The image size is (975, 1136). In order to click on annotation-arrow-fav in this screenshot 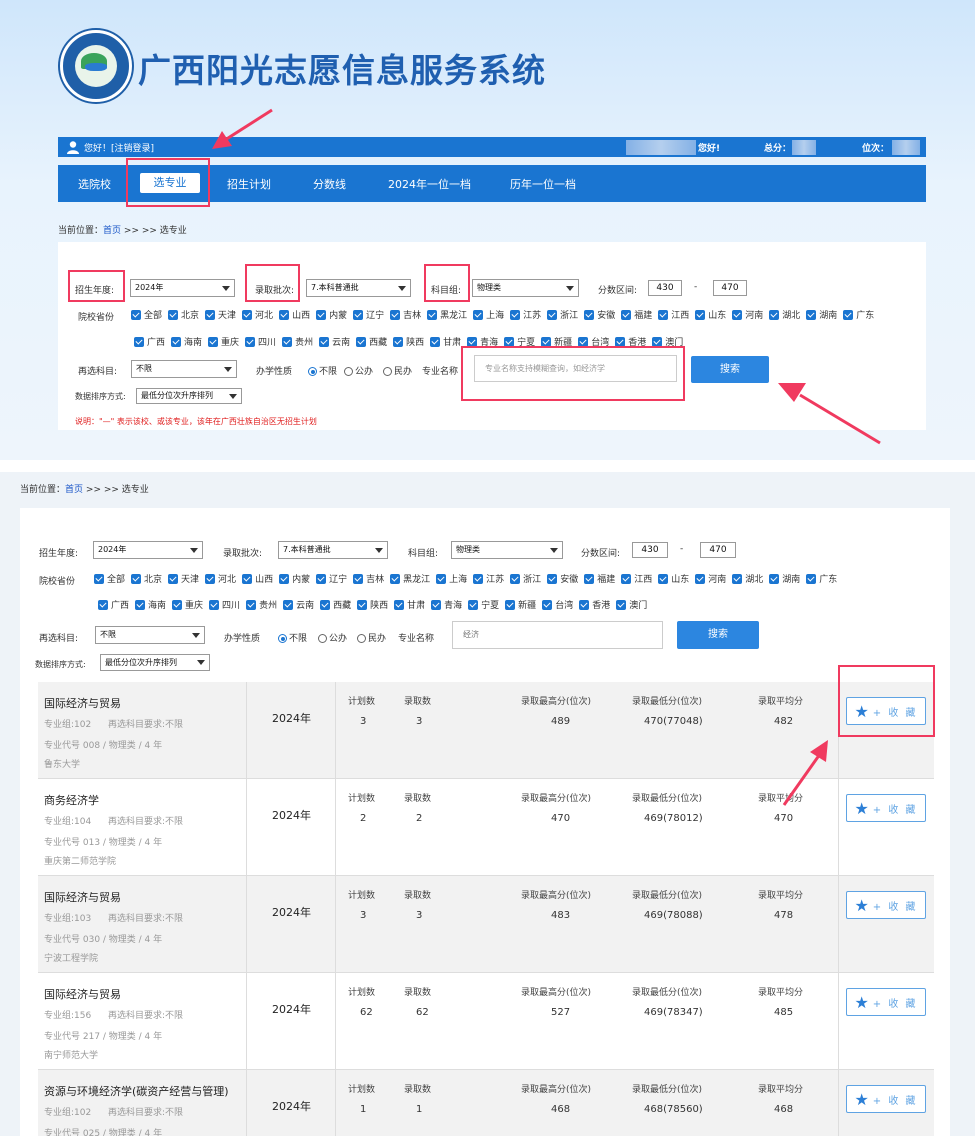, I will do `click(805, 773)`.